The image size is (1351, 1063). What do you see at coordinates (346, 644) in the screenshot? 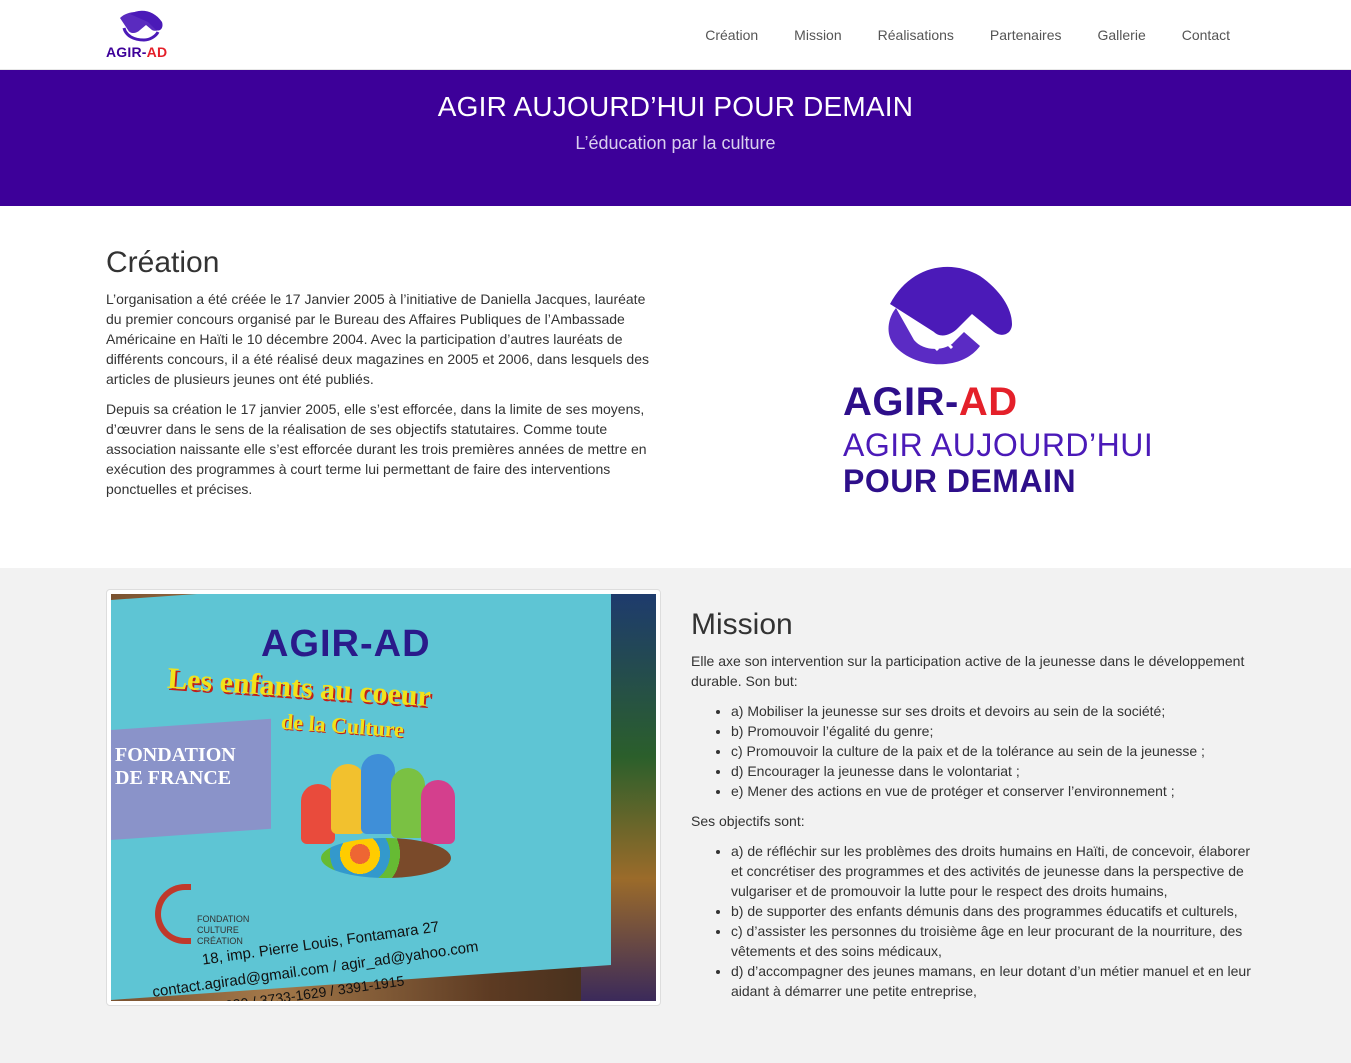
I see `banner-title: AGIR-AD` at bounding box center [346, 644].